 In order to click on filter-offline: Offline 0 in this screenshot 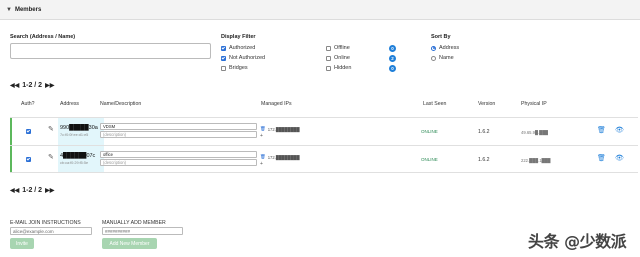, I will do `click(366, 48)`.